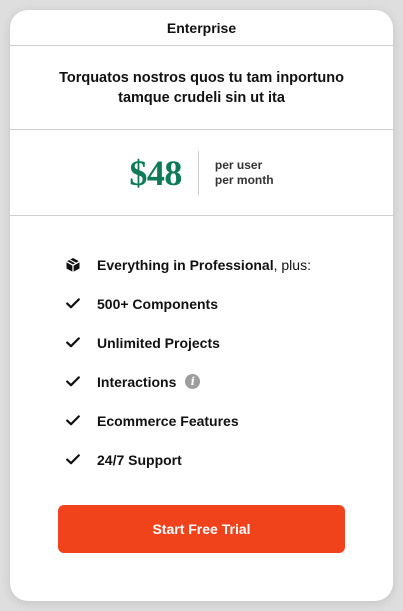 Image resolution: width=403 pixels, height=611 pixels. What do you see at coordinates (201, 77) in the screenshot?
I see `plan-tagline-line-1: Torquatos nostros quos tu tam inportuno` at bounding box center [201, 77].